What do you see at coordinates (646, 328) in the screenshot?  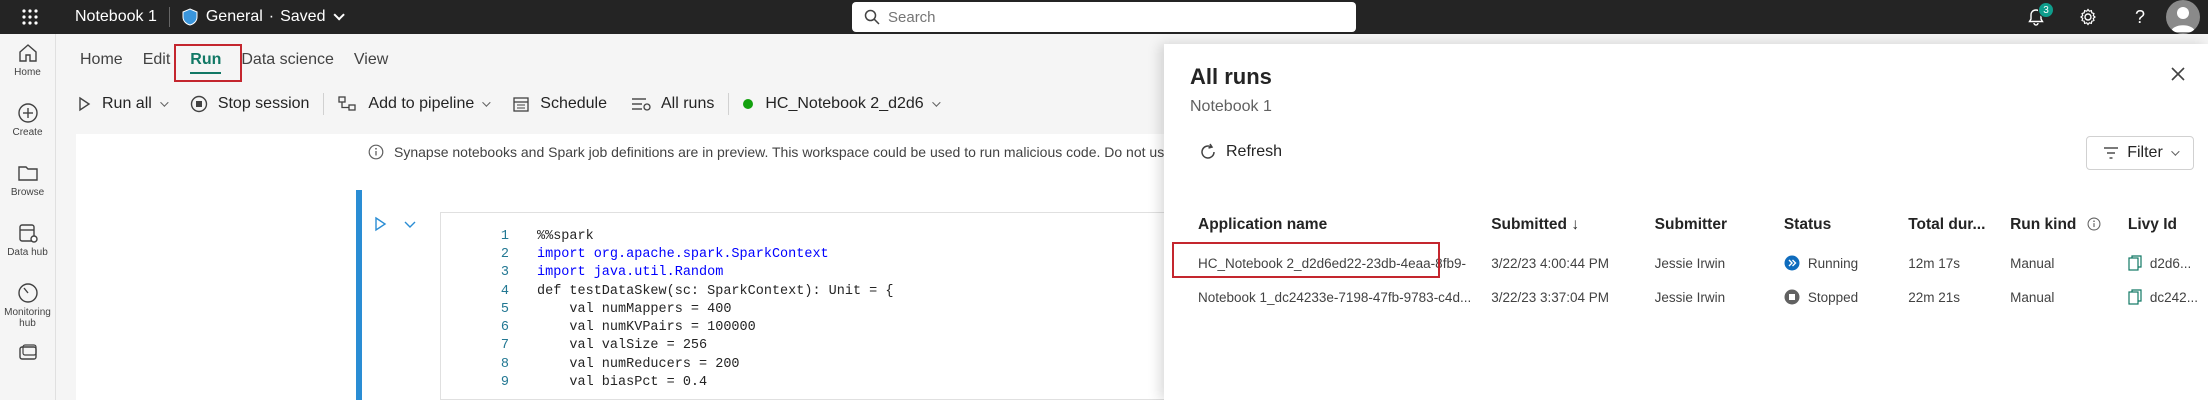 I see `code-text: val numKVPairs = 100000` at bounding box center [646, 328].